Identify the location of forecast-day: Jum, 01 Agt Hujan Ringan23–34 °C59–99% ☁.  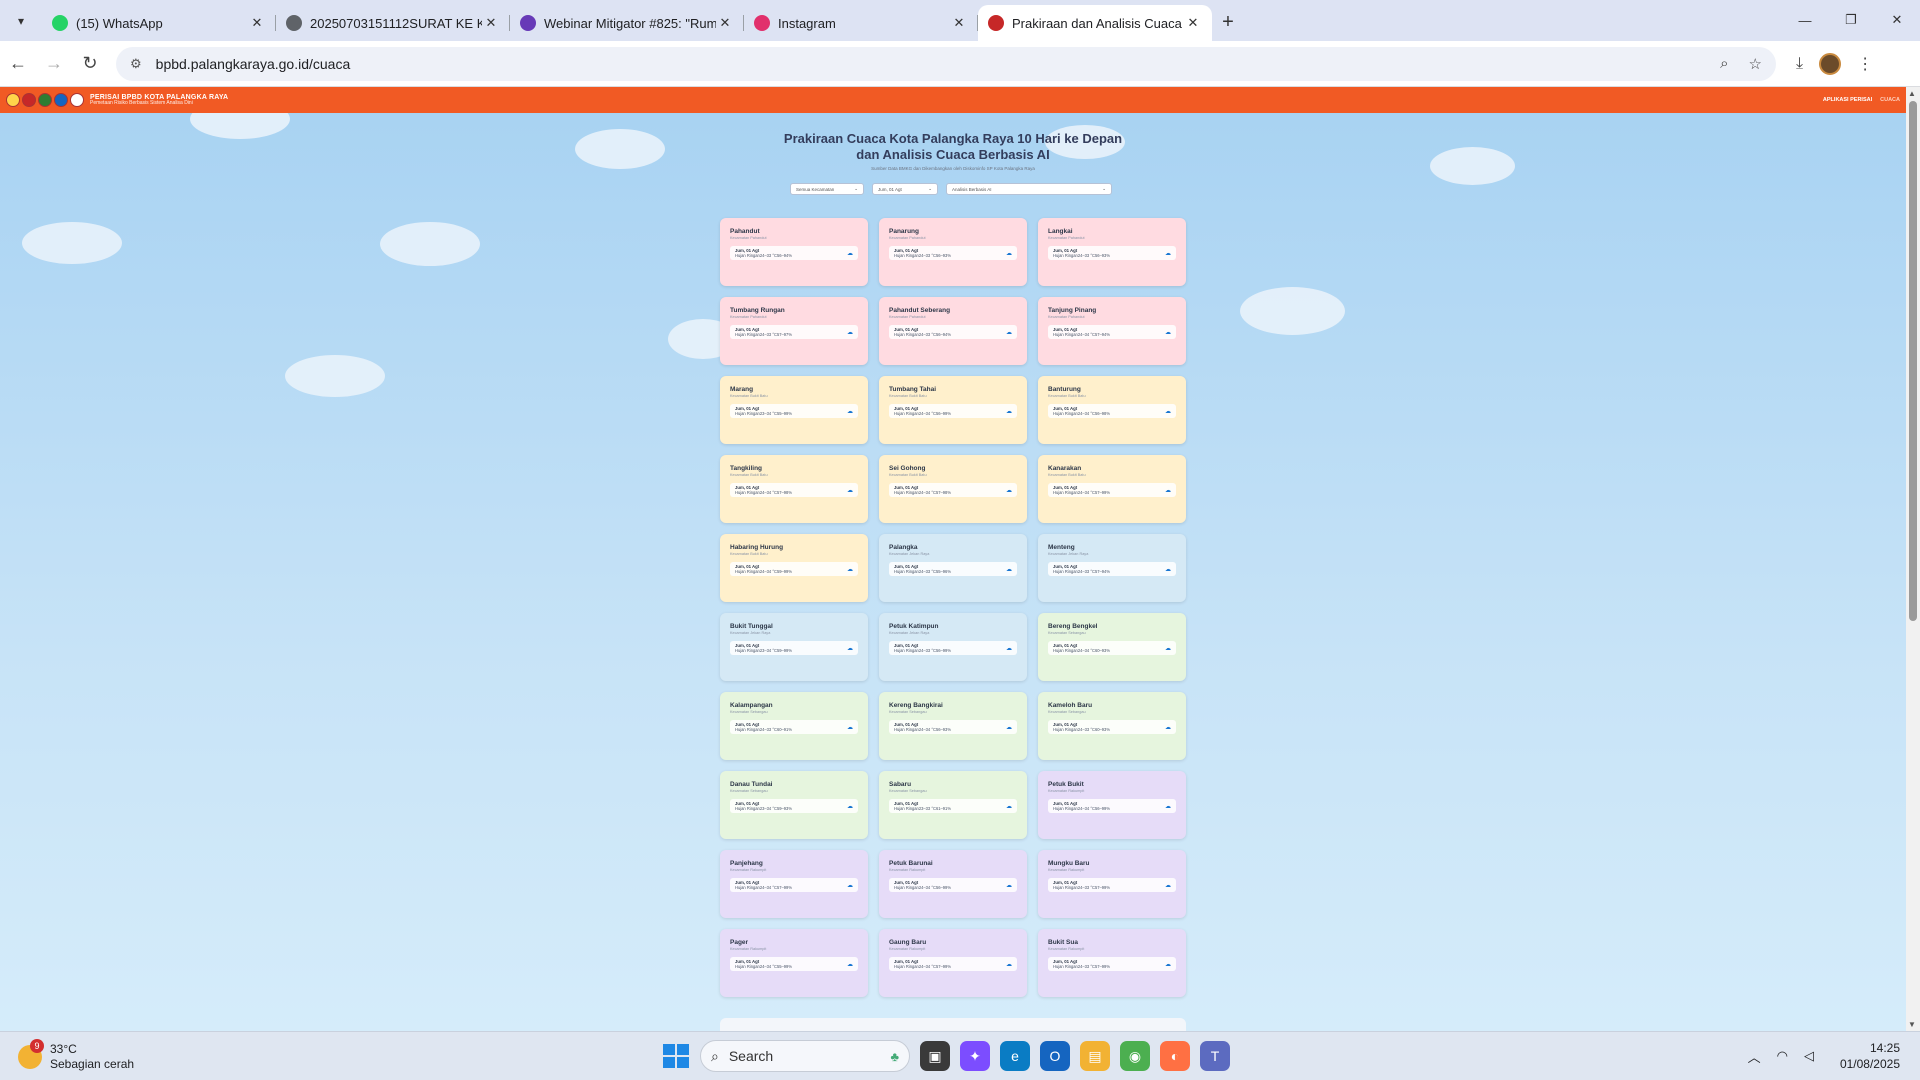
(794, 648).